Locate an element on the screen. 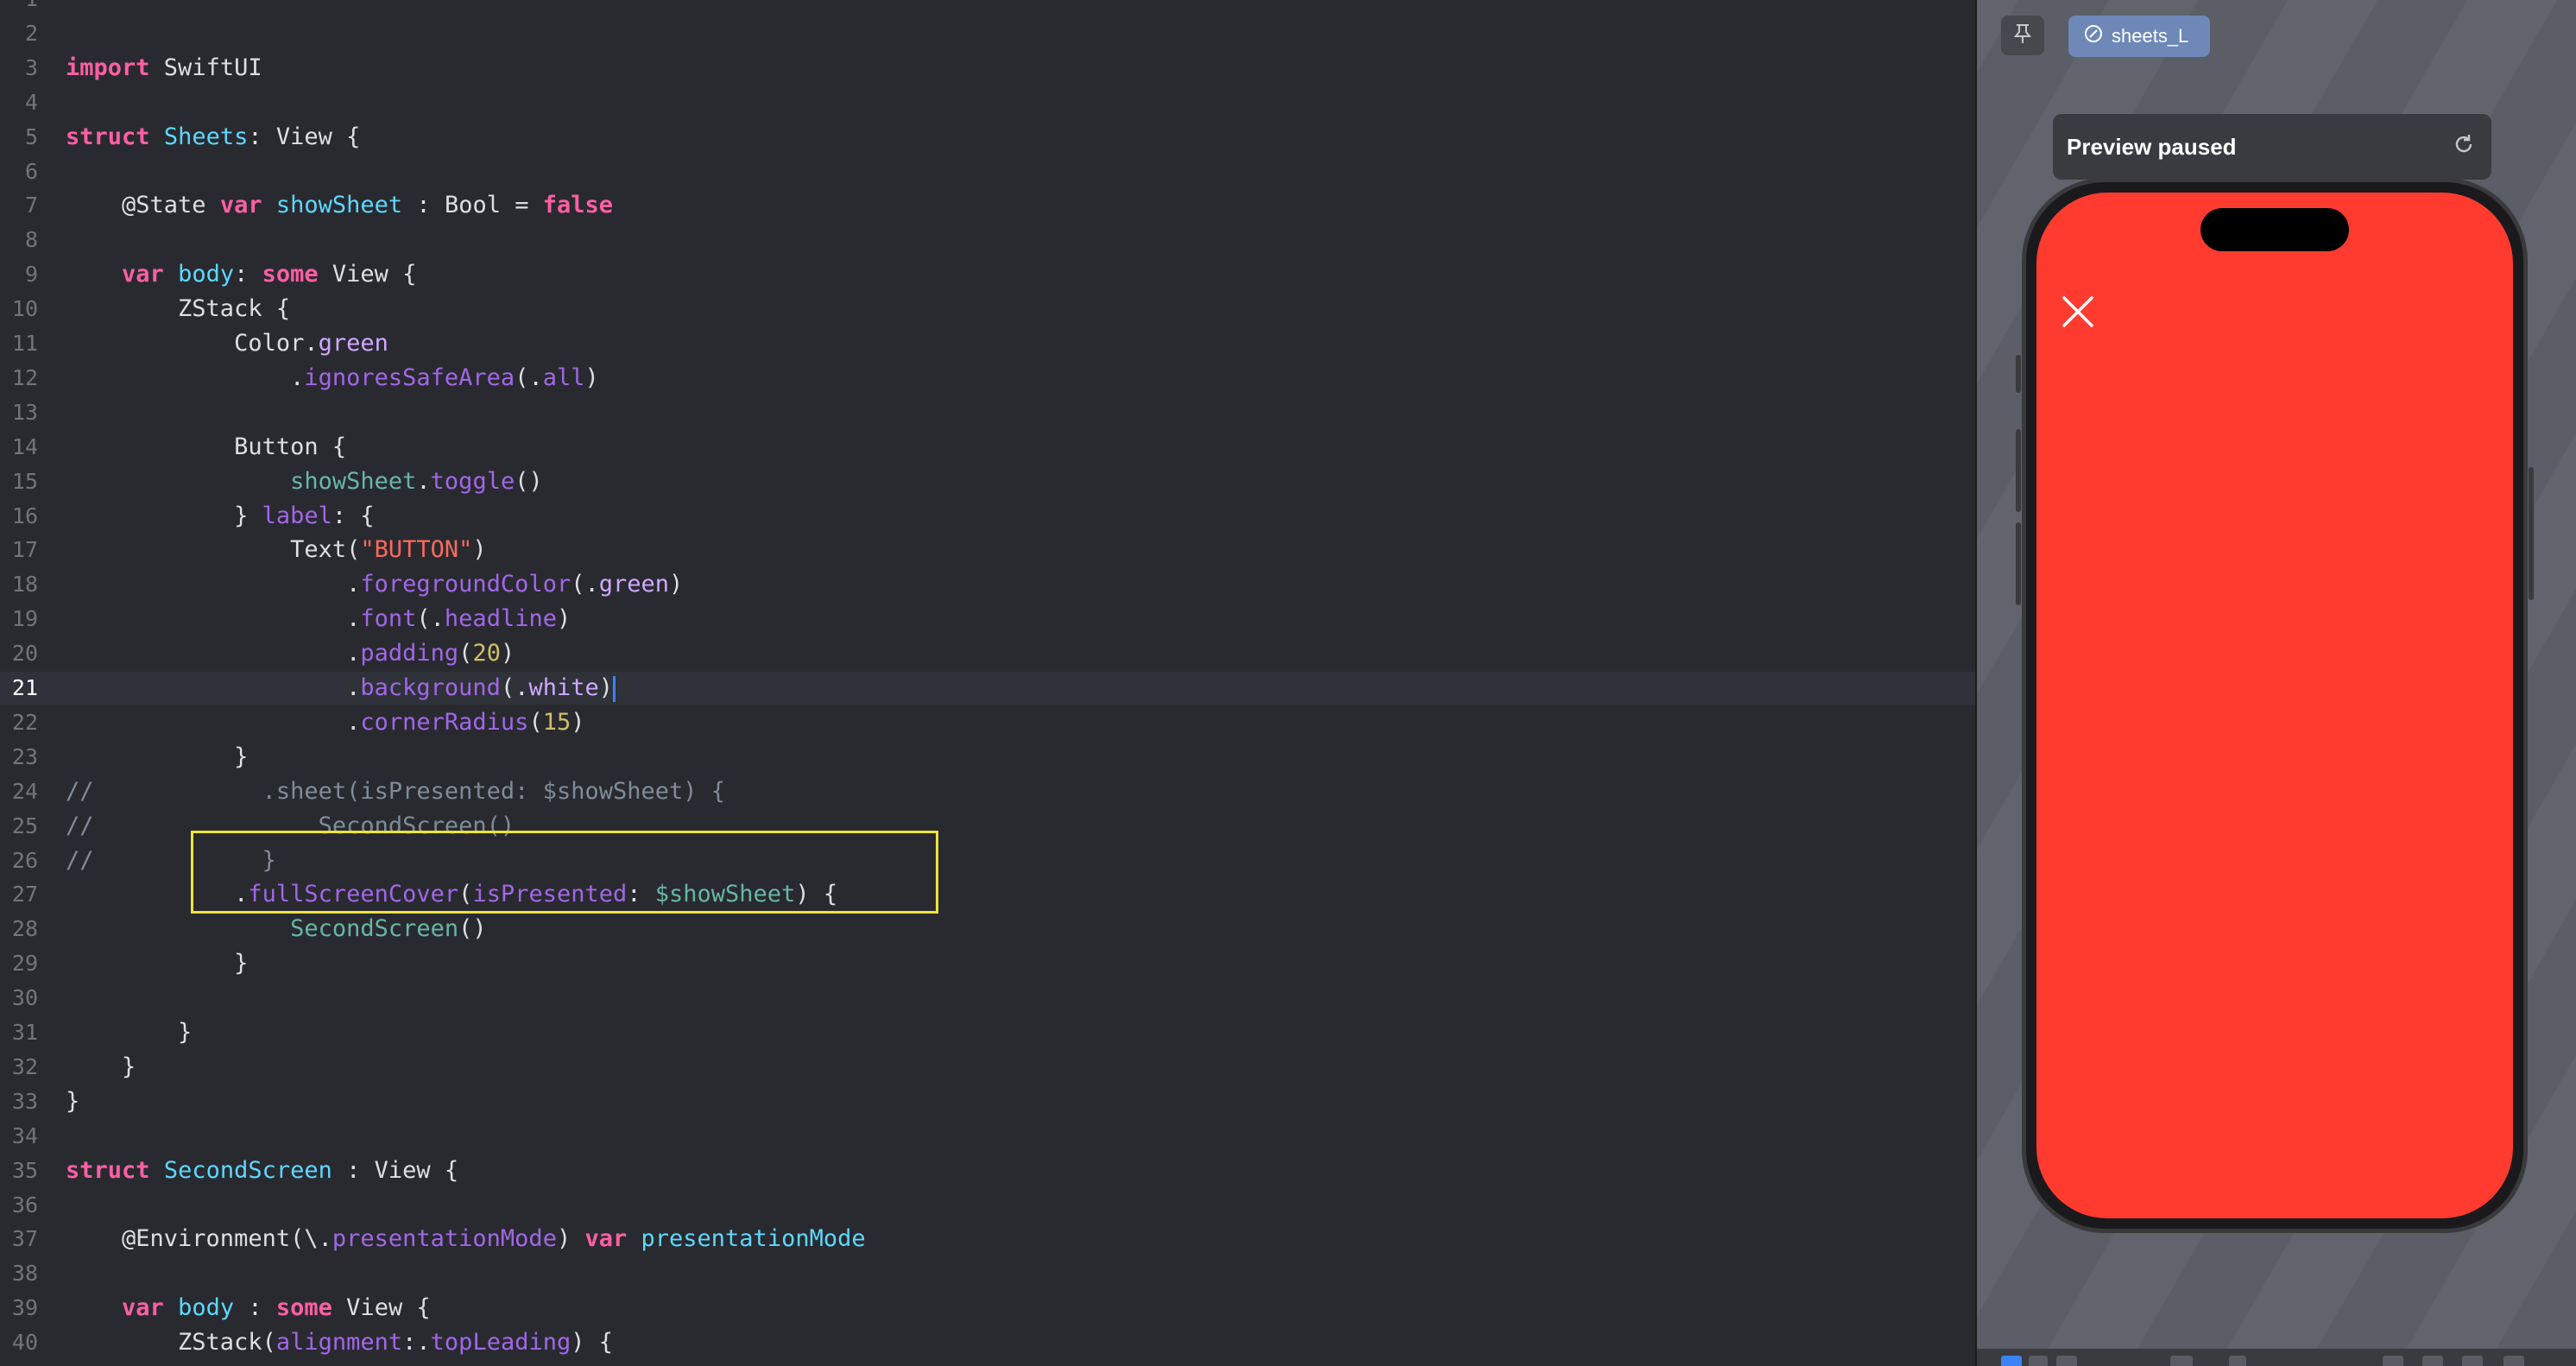  code-line: 4 is located at coordinates (987, 102).